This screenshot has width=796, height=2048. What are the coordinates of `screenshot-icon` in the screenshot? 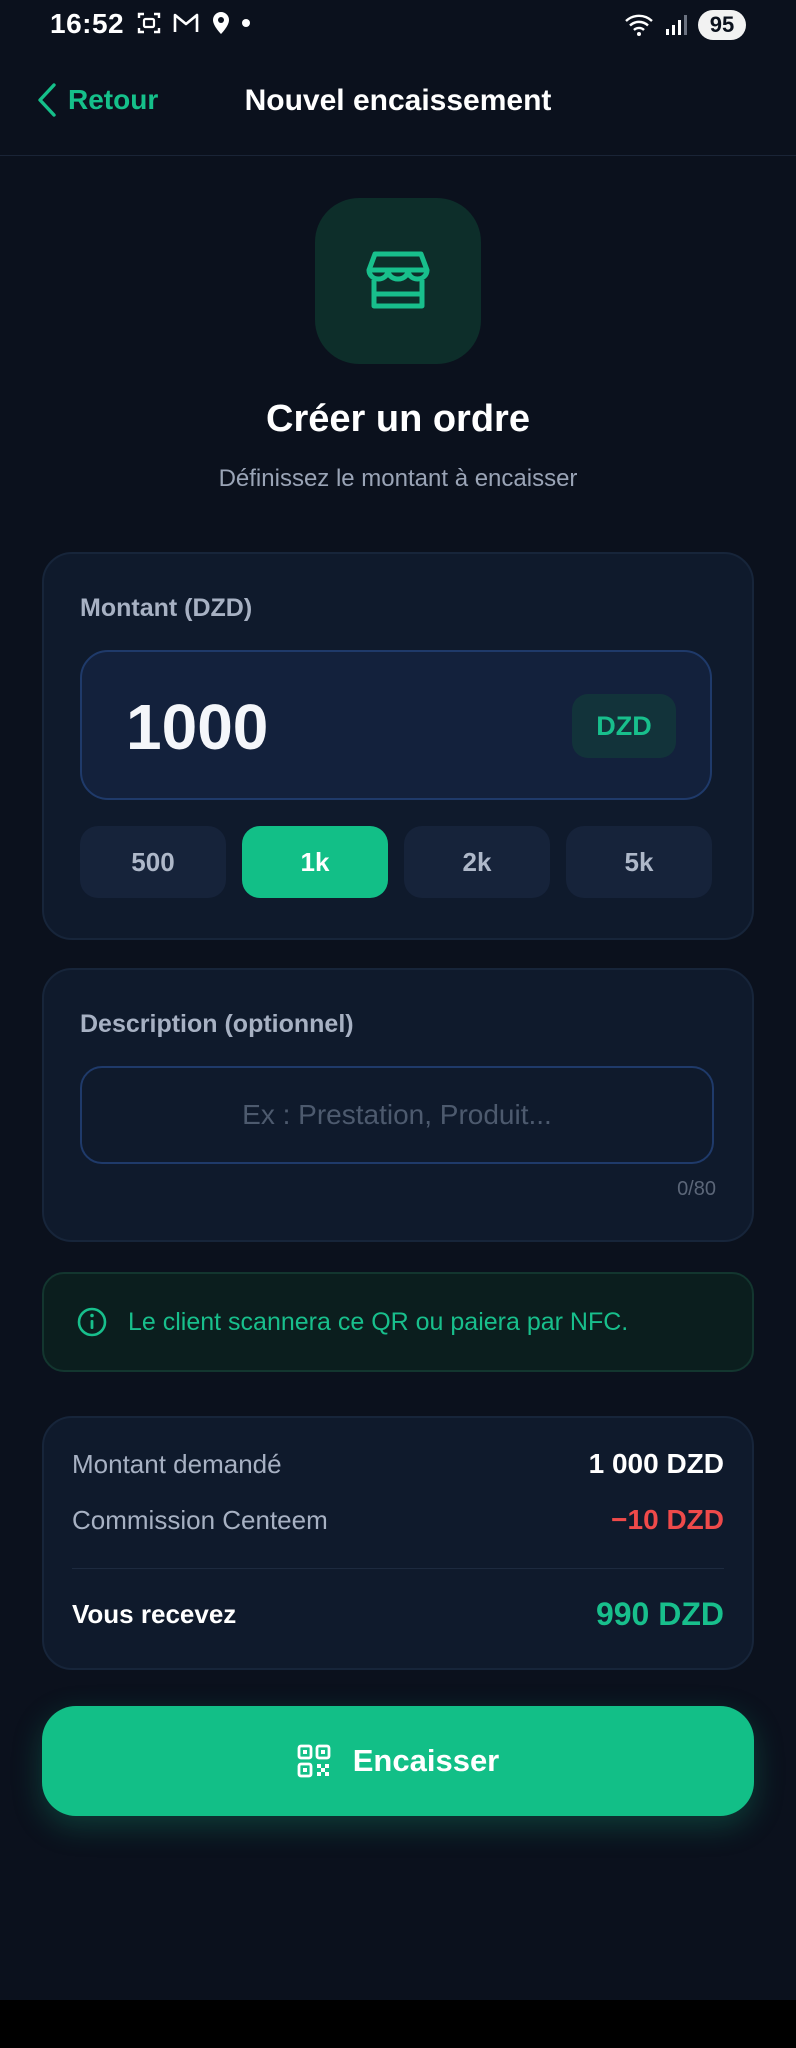 It's located at (149, 23).